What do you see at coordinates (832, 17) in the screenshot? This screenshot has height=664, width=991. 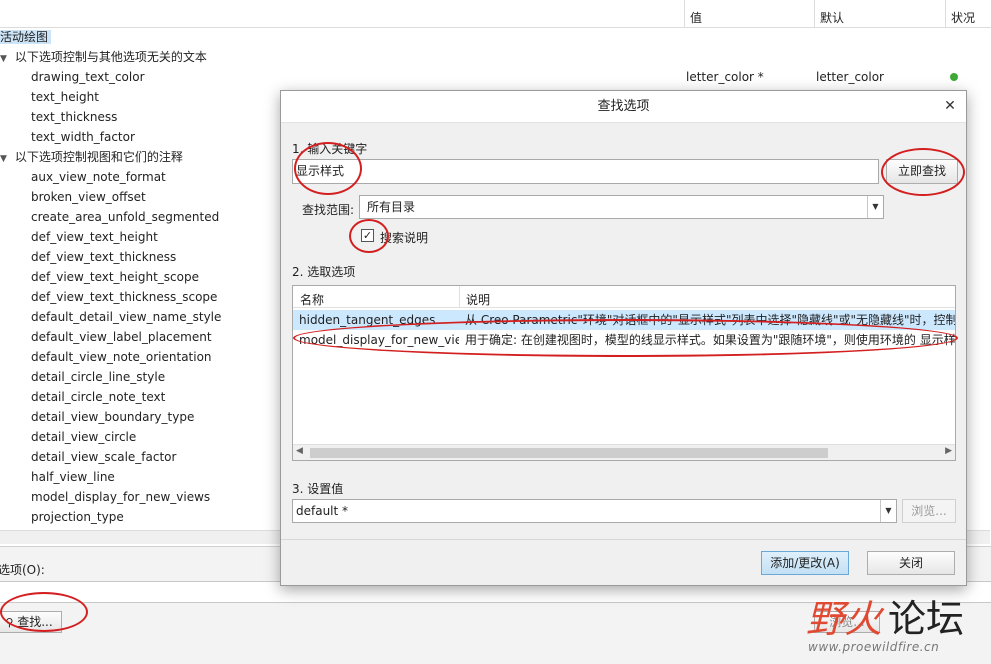 I see `column-default: 默认` at bounding box center [832, 17].